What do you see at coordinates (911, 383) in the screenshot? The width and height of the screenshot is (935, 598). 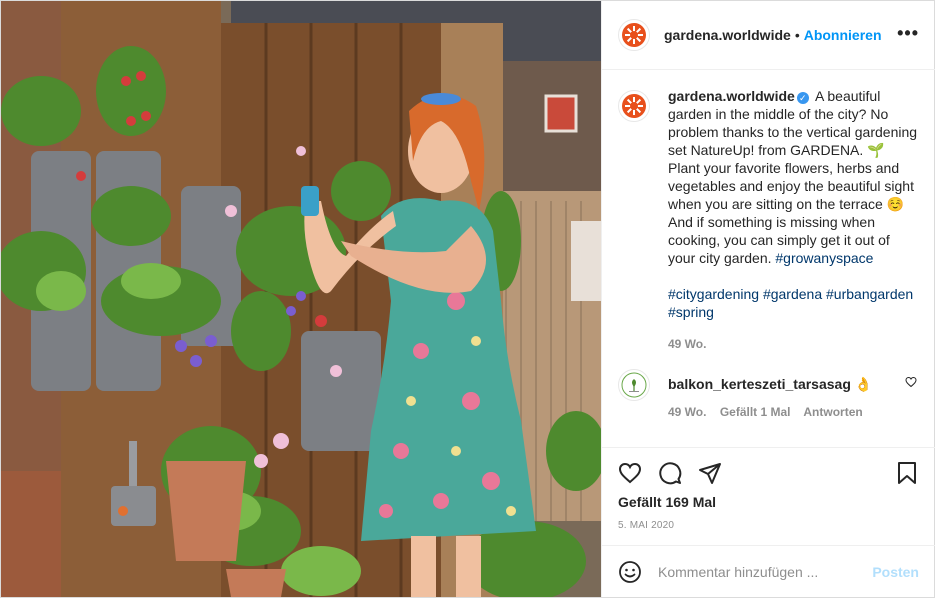 I see `comment-like-heart-icon` at bounding box center [911, 383].